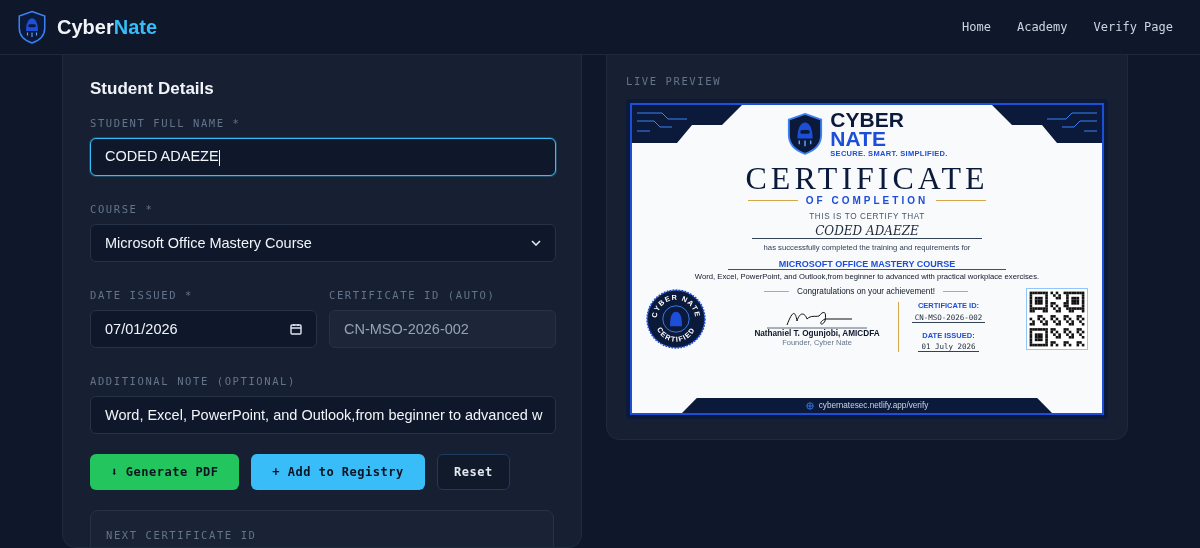 Image resolution: width=1200 pixels, height=548 pixels. Describe the element at coordinates (442, 329) in the screenshot. I see `input-field: CN-MSO-2026-002` at that location.